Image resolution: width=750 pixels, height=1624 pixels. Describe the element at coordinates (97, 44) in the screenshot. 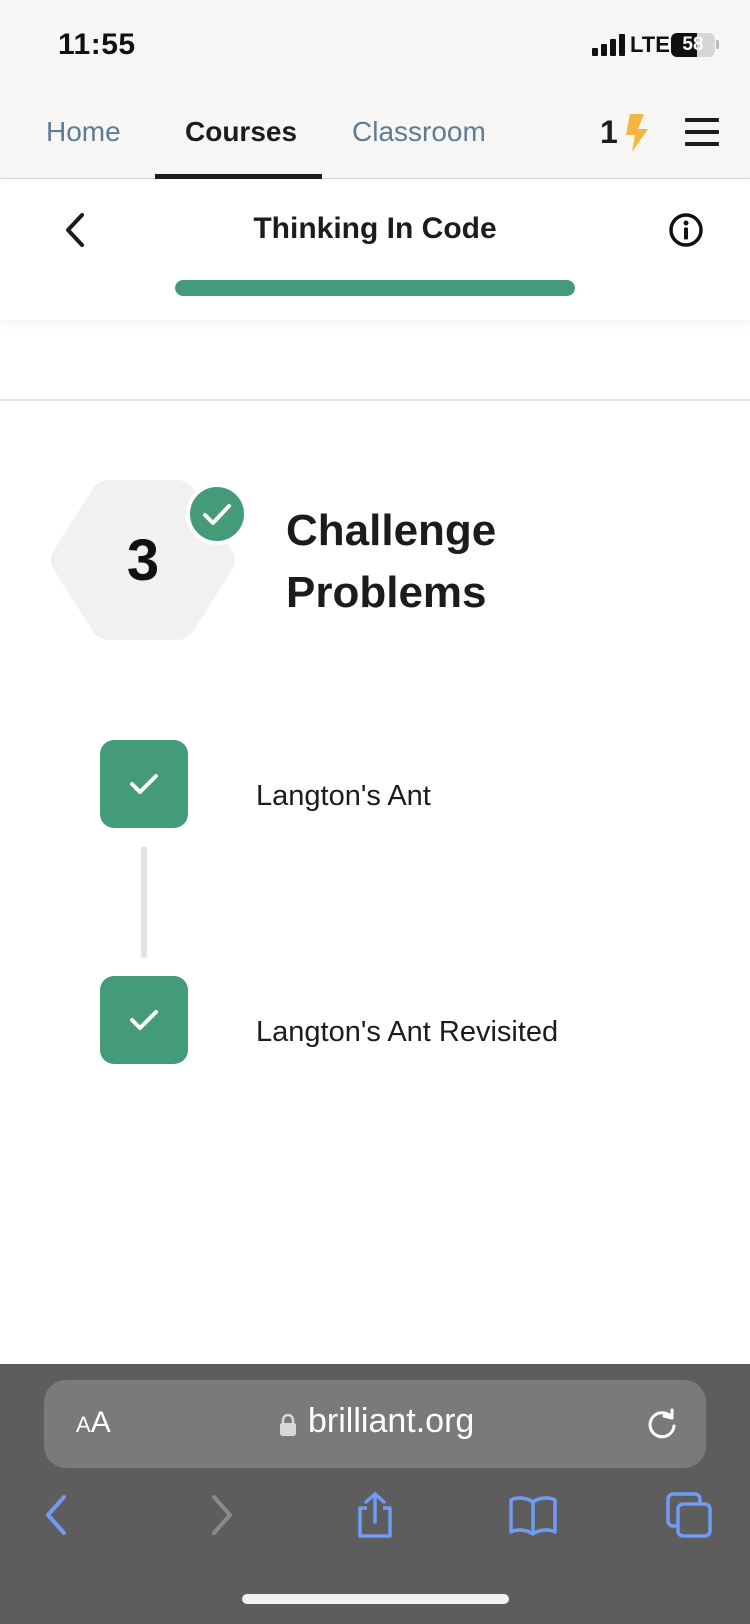

I see `status-time: 11:55` at that location.